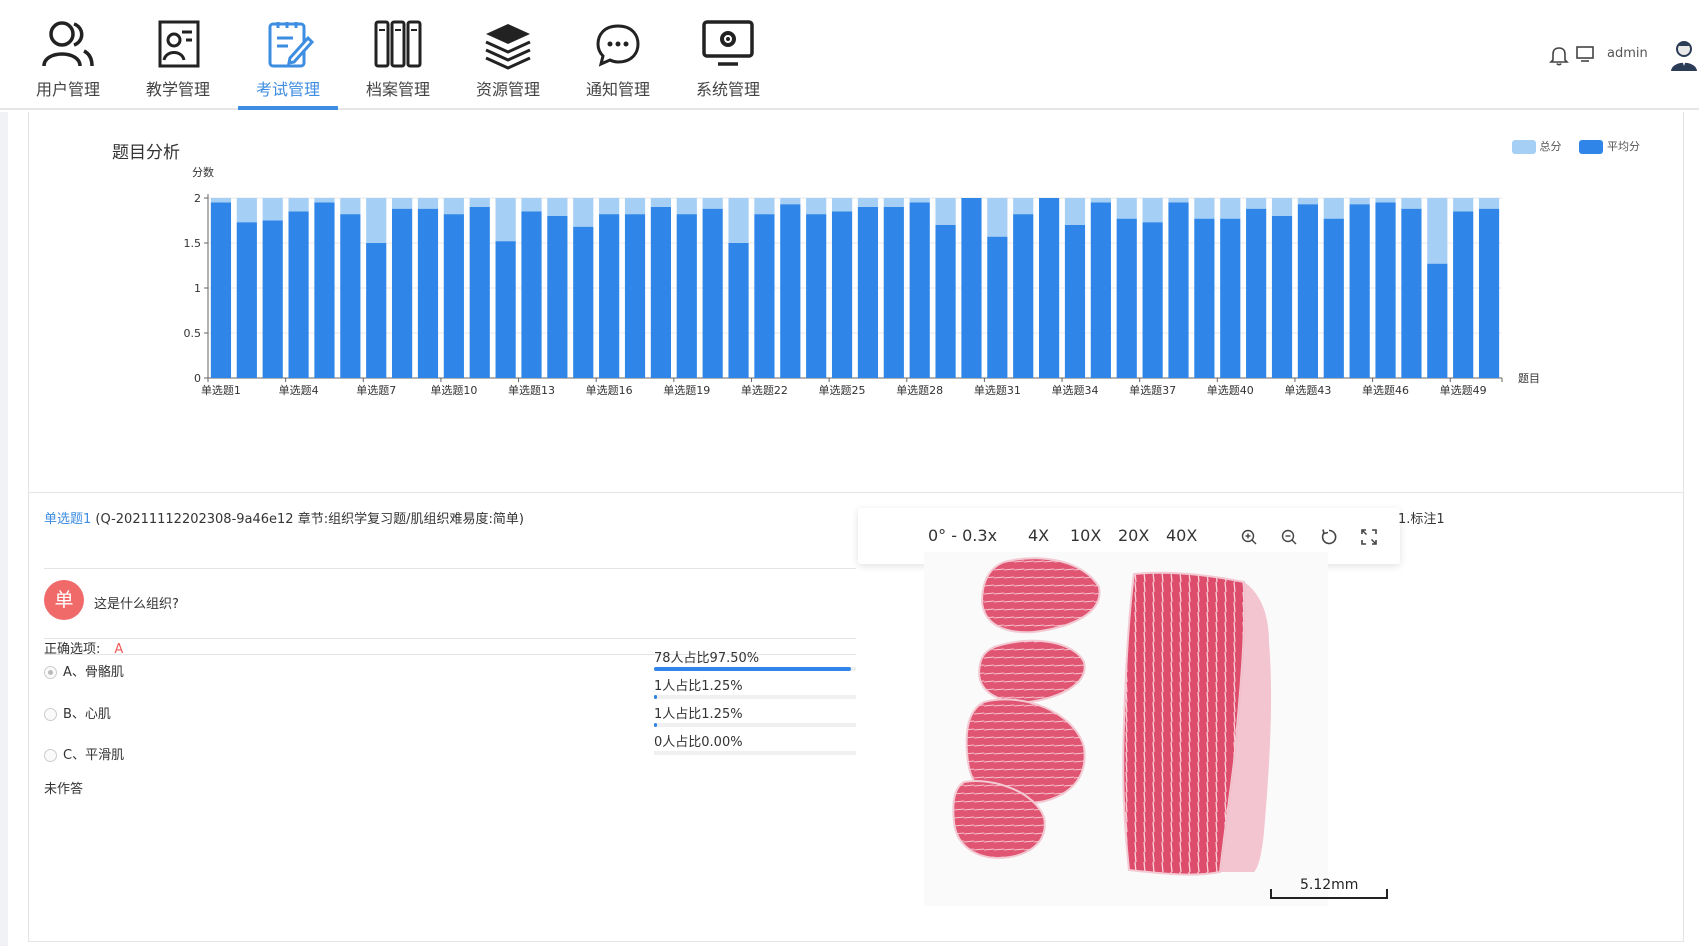 The width and height of the screenshot is (1699, 946). I want to click on option-a-stat: 78人占比97.50%, so click(755, 659).